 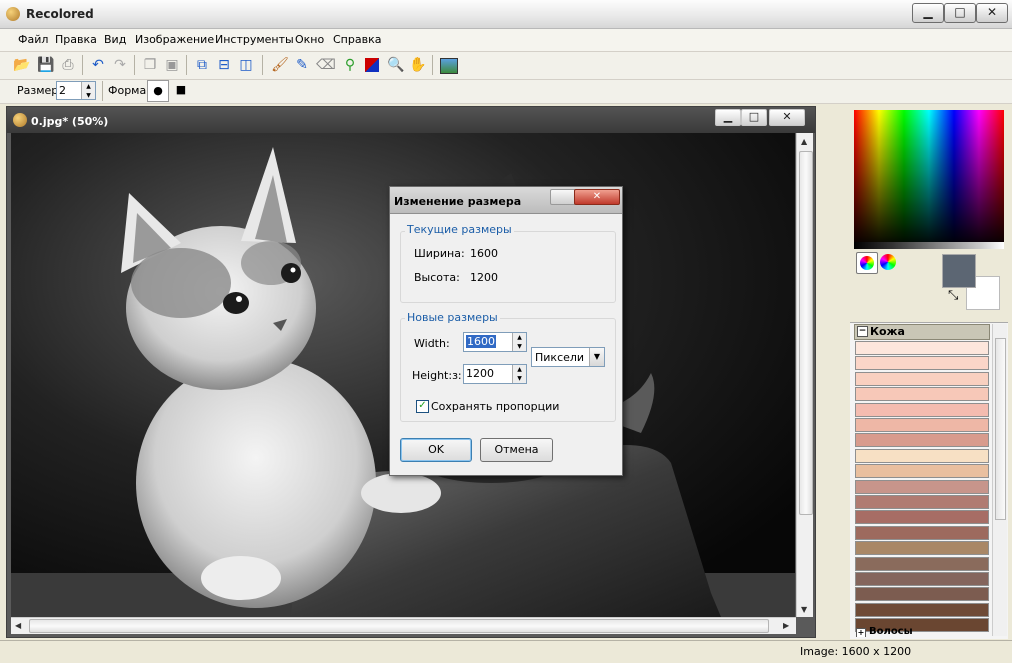 What do you see at coordinates (516, 450) in the screenshot?
I see `cancel-button: Отмена` at bounding box center [516, 450].